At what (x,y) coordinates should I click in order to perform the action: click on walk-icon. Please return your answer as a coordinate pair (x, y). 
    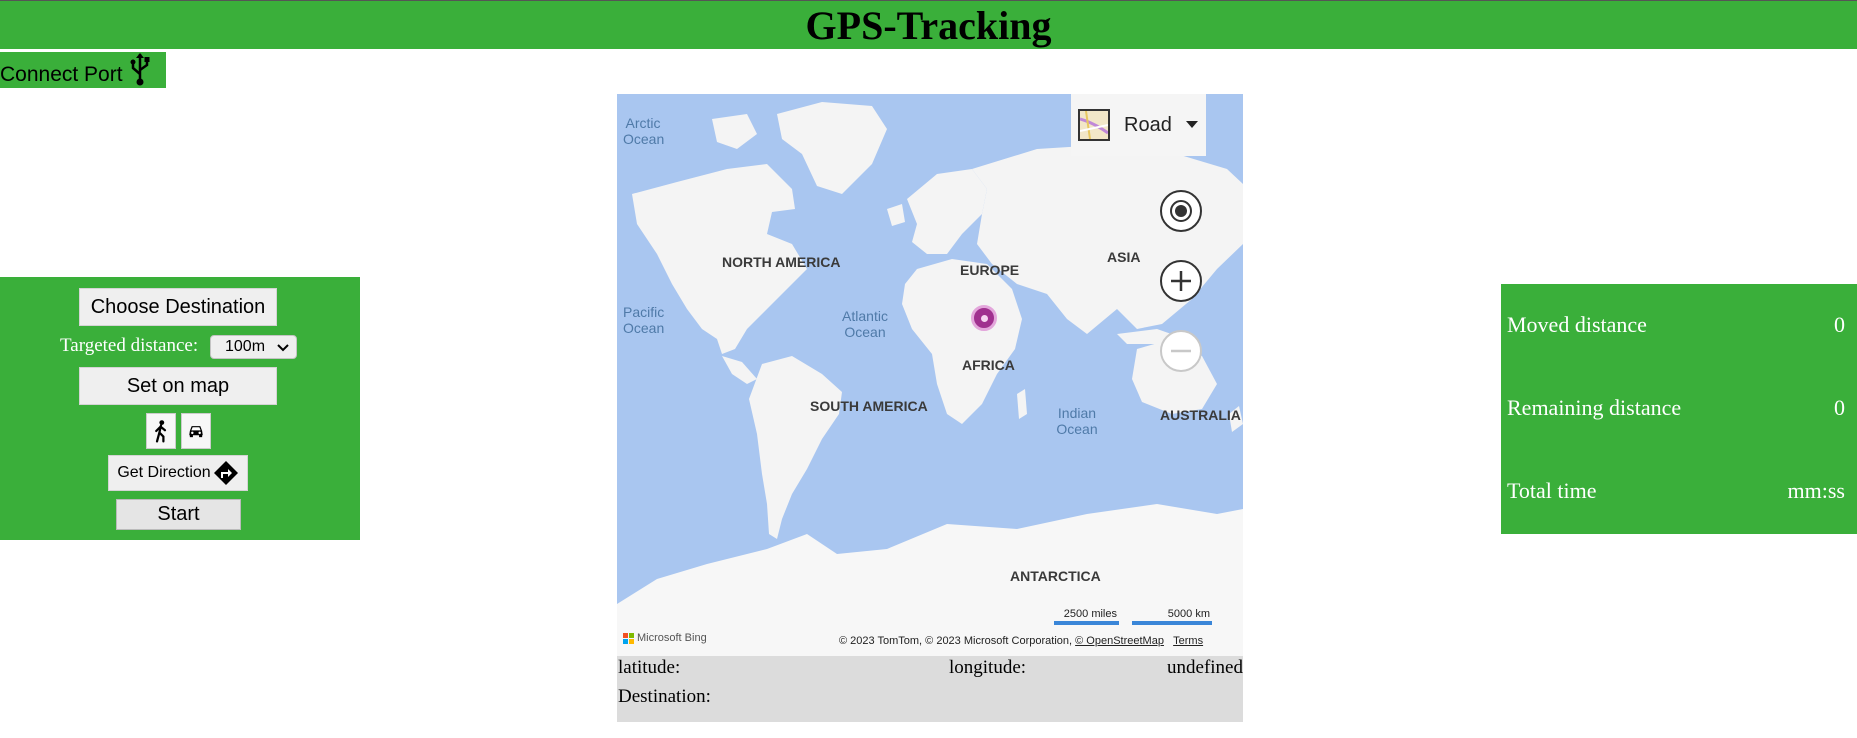
    Looking at the image, I should click on (161, 431).